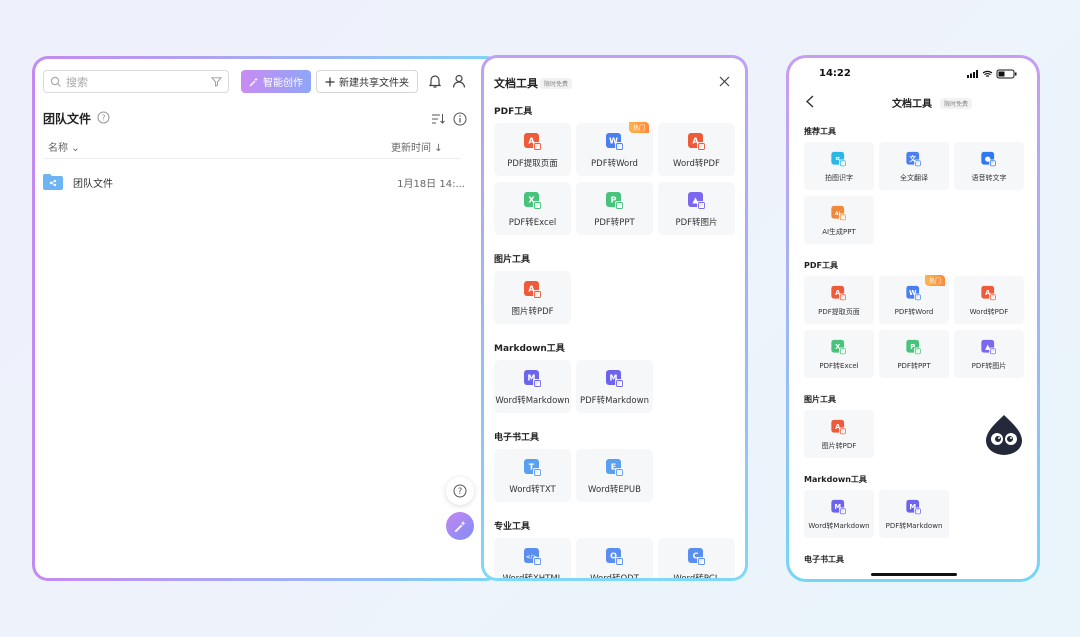  Describe the element at coordinates (914, 574) in the screenshot. I see `home-indicator` at that location.